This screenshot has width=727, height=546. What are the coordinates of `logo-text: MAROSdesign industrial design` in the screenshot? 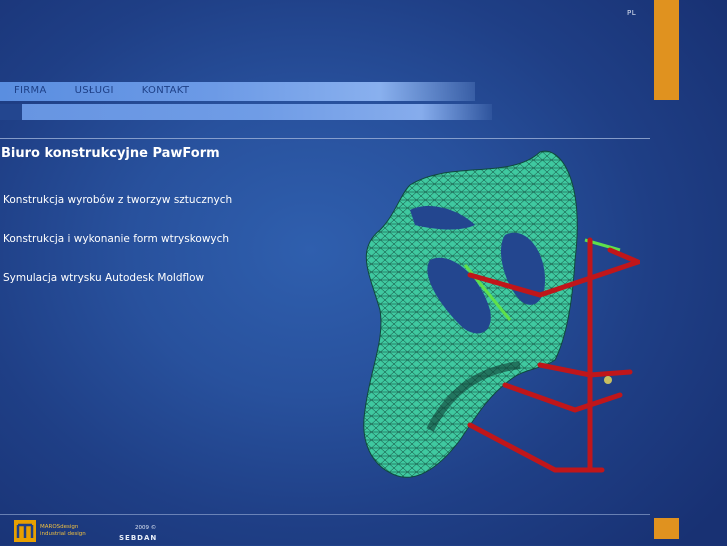 It's located at (63, 531).